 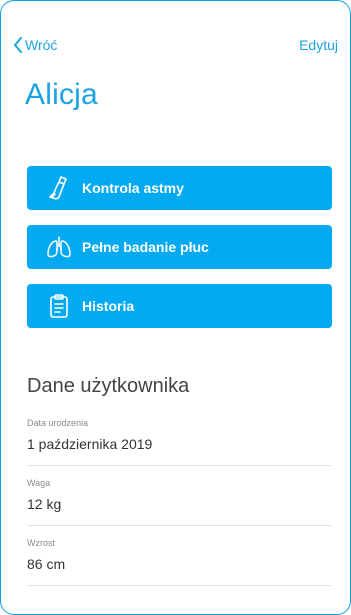 I want to click on top-navigation: Wróć Edytuj, so click(x=175, y=48).